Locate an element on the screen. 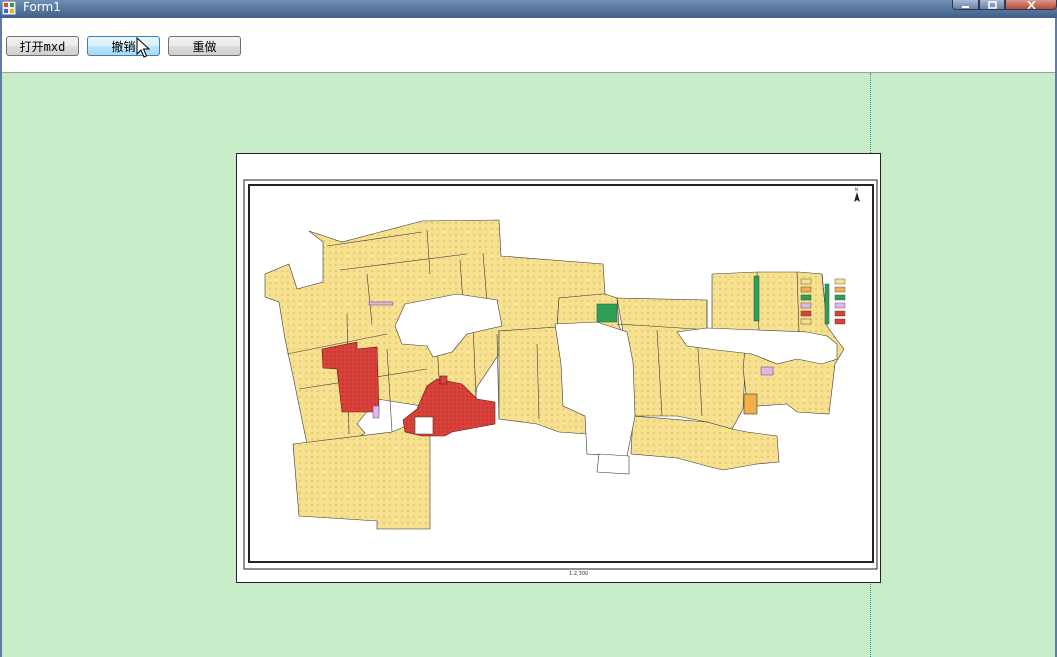 The height and width of the screenshot is (657, 1057). north-arrow-icon: N is located at coordinates (857, 194).